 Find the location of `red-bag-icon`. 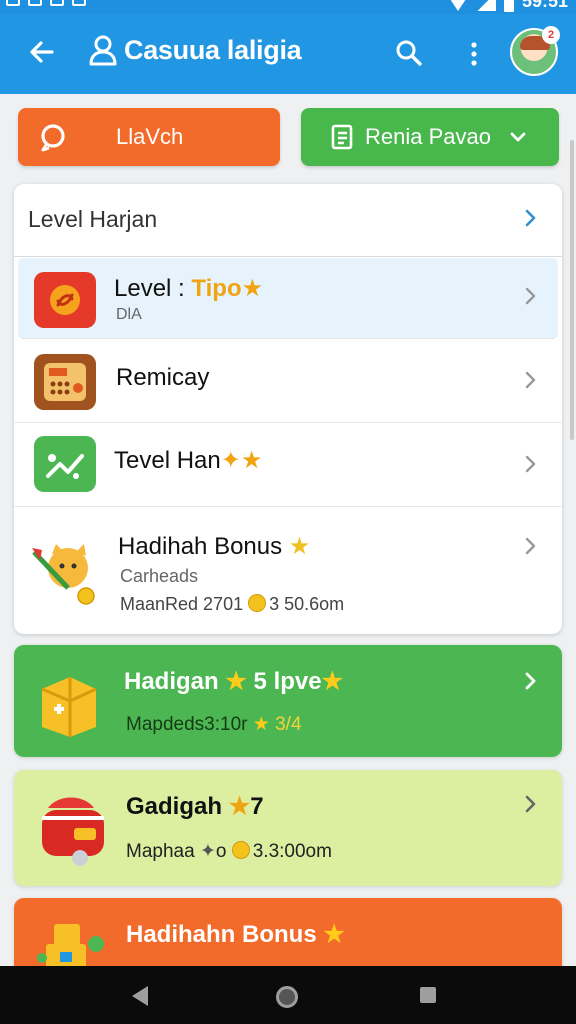

red-bag-icon is located at coordinates (71, 830).